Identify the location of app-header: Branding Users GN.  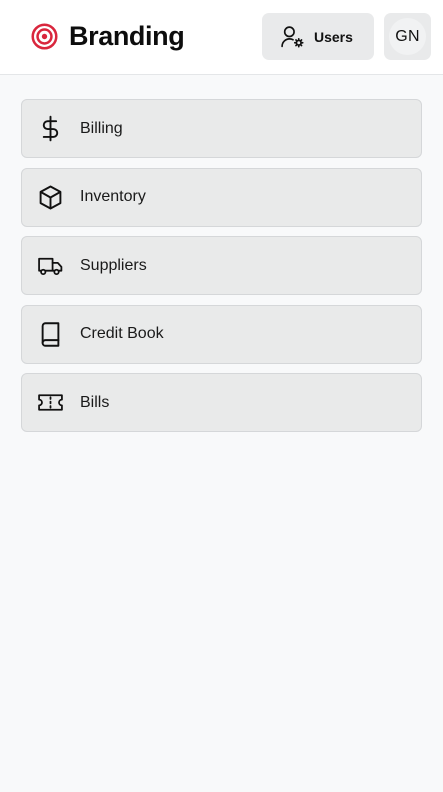
(221, 37).